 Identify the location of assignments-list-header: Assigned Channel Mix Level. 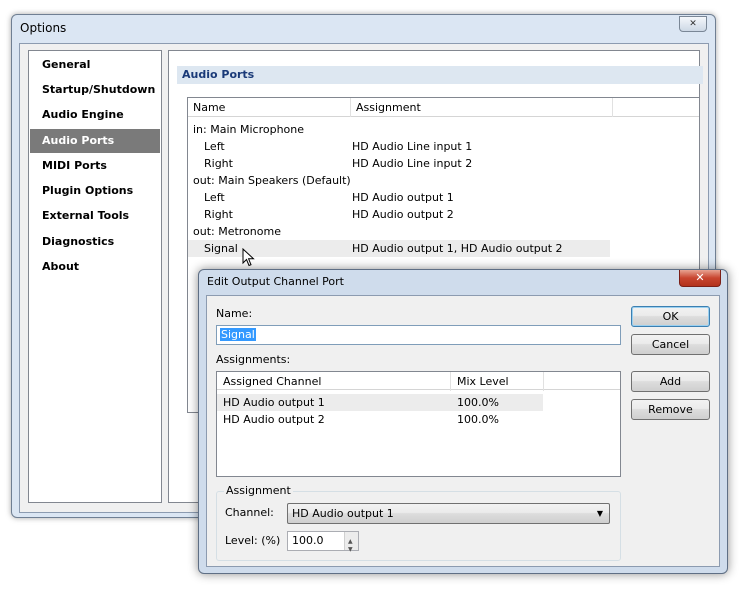
(418, 381).